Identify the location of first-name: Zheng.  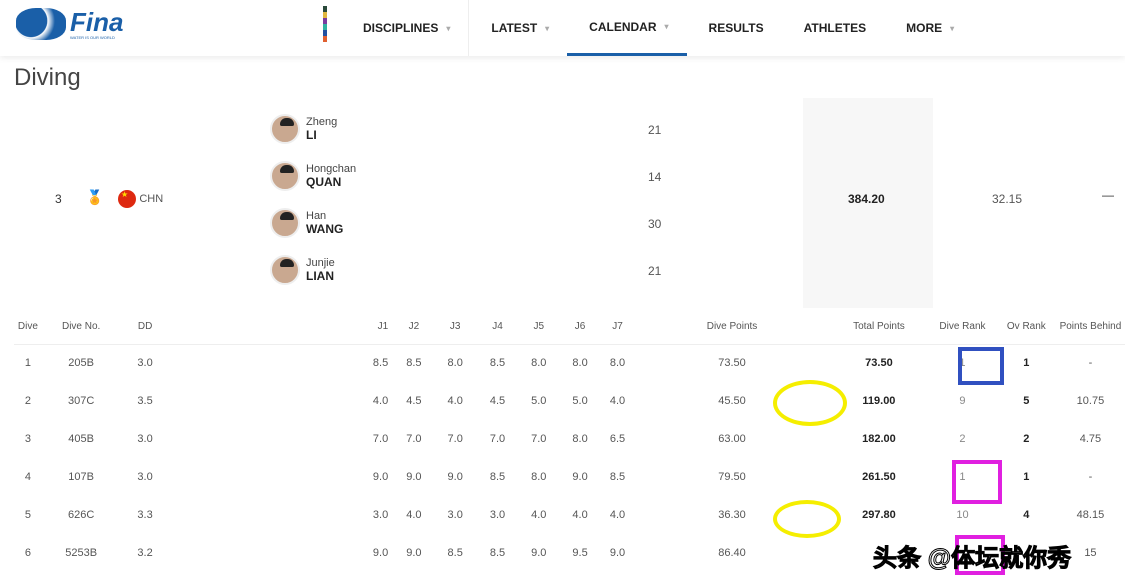
(322, 122).